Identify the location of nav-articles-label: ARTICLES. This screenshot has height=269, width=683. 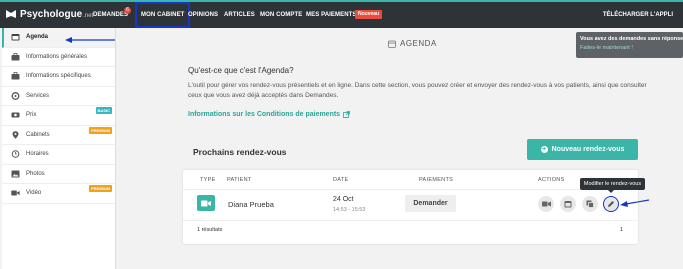
(239, 15).